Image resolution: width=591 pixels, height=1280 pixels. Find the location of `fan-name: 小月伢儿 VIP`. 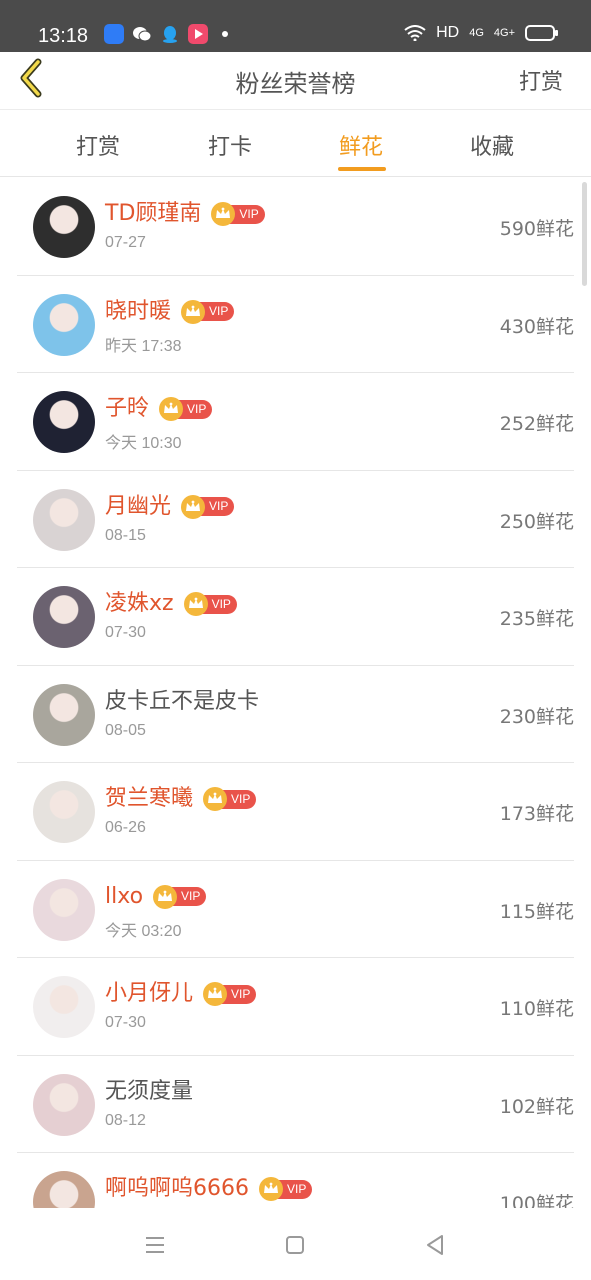

fan-name: 小月伢儿 VIP is located at coordinates (181, 994).